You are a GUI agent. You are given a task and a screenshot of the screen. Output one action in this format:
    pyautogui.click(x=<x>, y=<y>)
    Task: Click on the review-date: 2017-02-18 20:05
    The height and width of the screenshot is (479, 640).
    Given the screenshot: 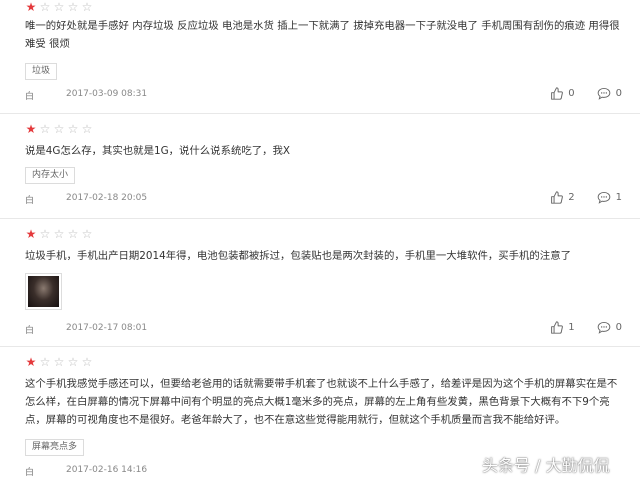 What is the action you would take?
    pyautogui.click(x=107, y=198)
    